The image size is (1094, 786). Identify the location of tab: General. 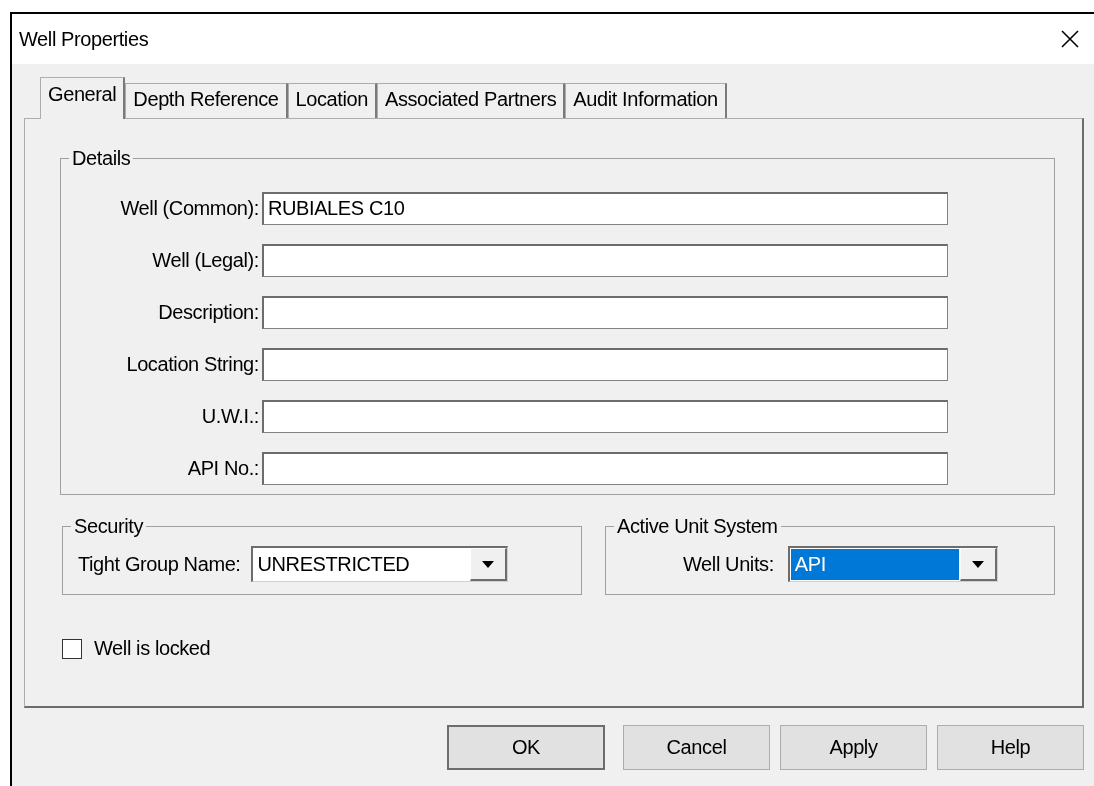
(83, 98).